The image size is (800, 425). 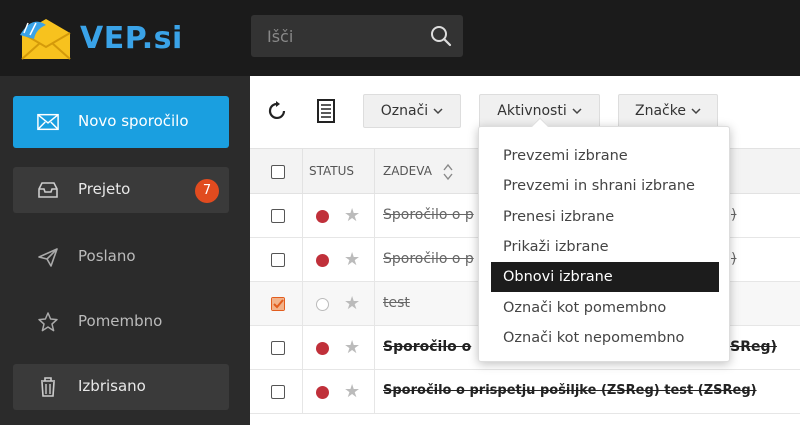 What do you see at coordinates (278, 172) in the screenshot?
I see `select-all-checkbox` at bounding box center [278, 172].